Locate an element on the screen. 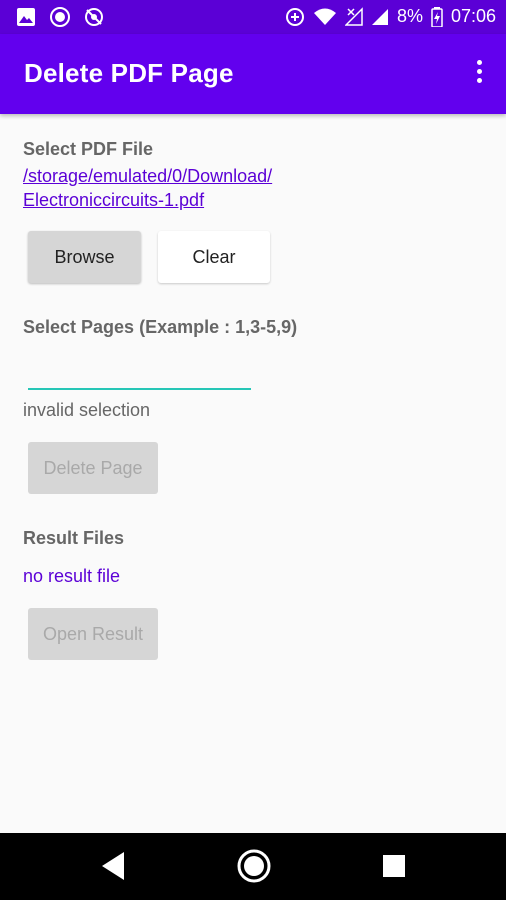 This screenshot has height=900, width=506. file-path-line1: /storage/emulated/0/Download/ is located at coordinates (148, 176).